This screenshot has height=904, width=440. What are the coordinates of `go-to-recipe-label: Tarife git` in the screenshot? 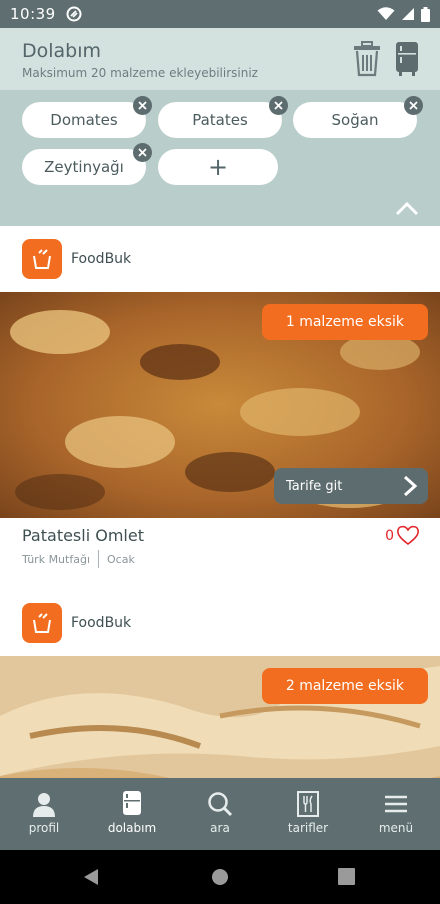 It's located at (314, 486).